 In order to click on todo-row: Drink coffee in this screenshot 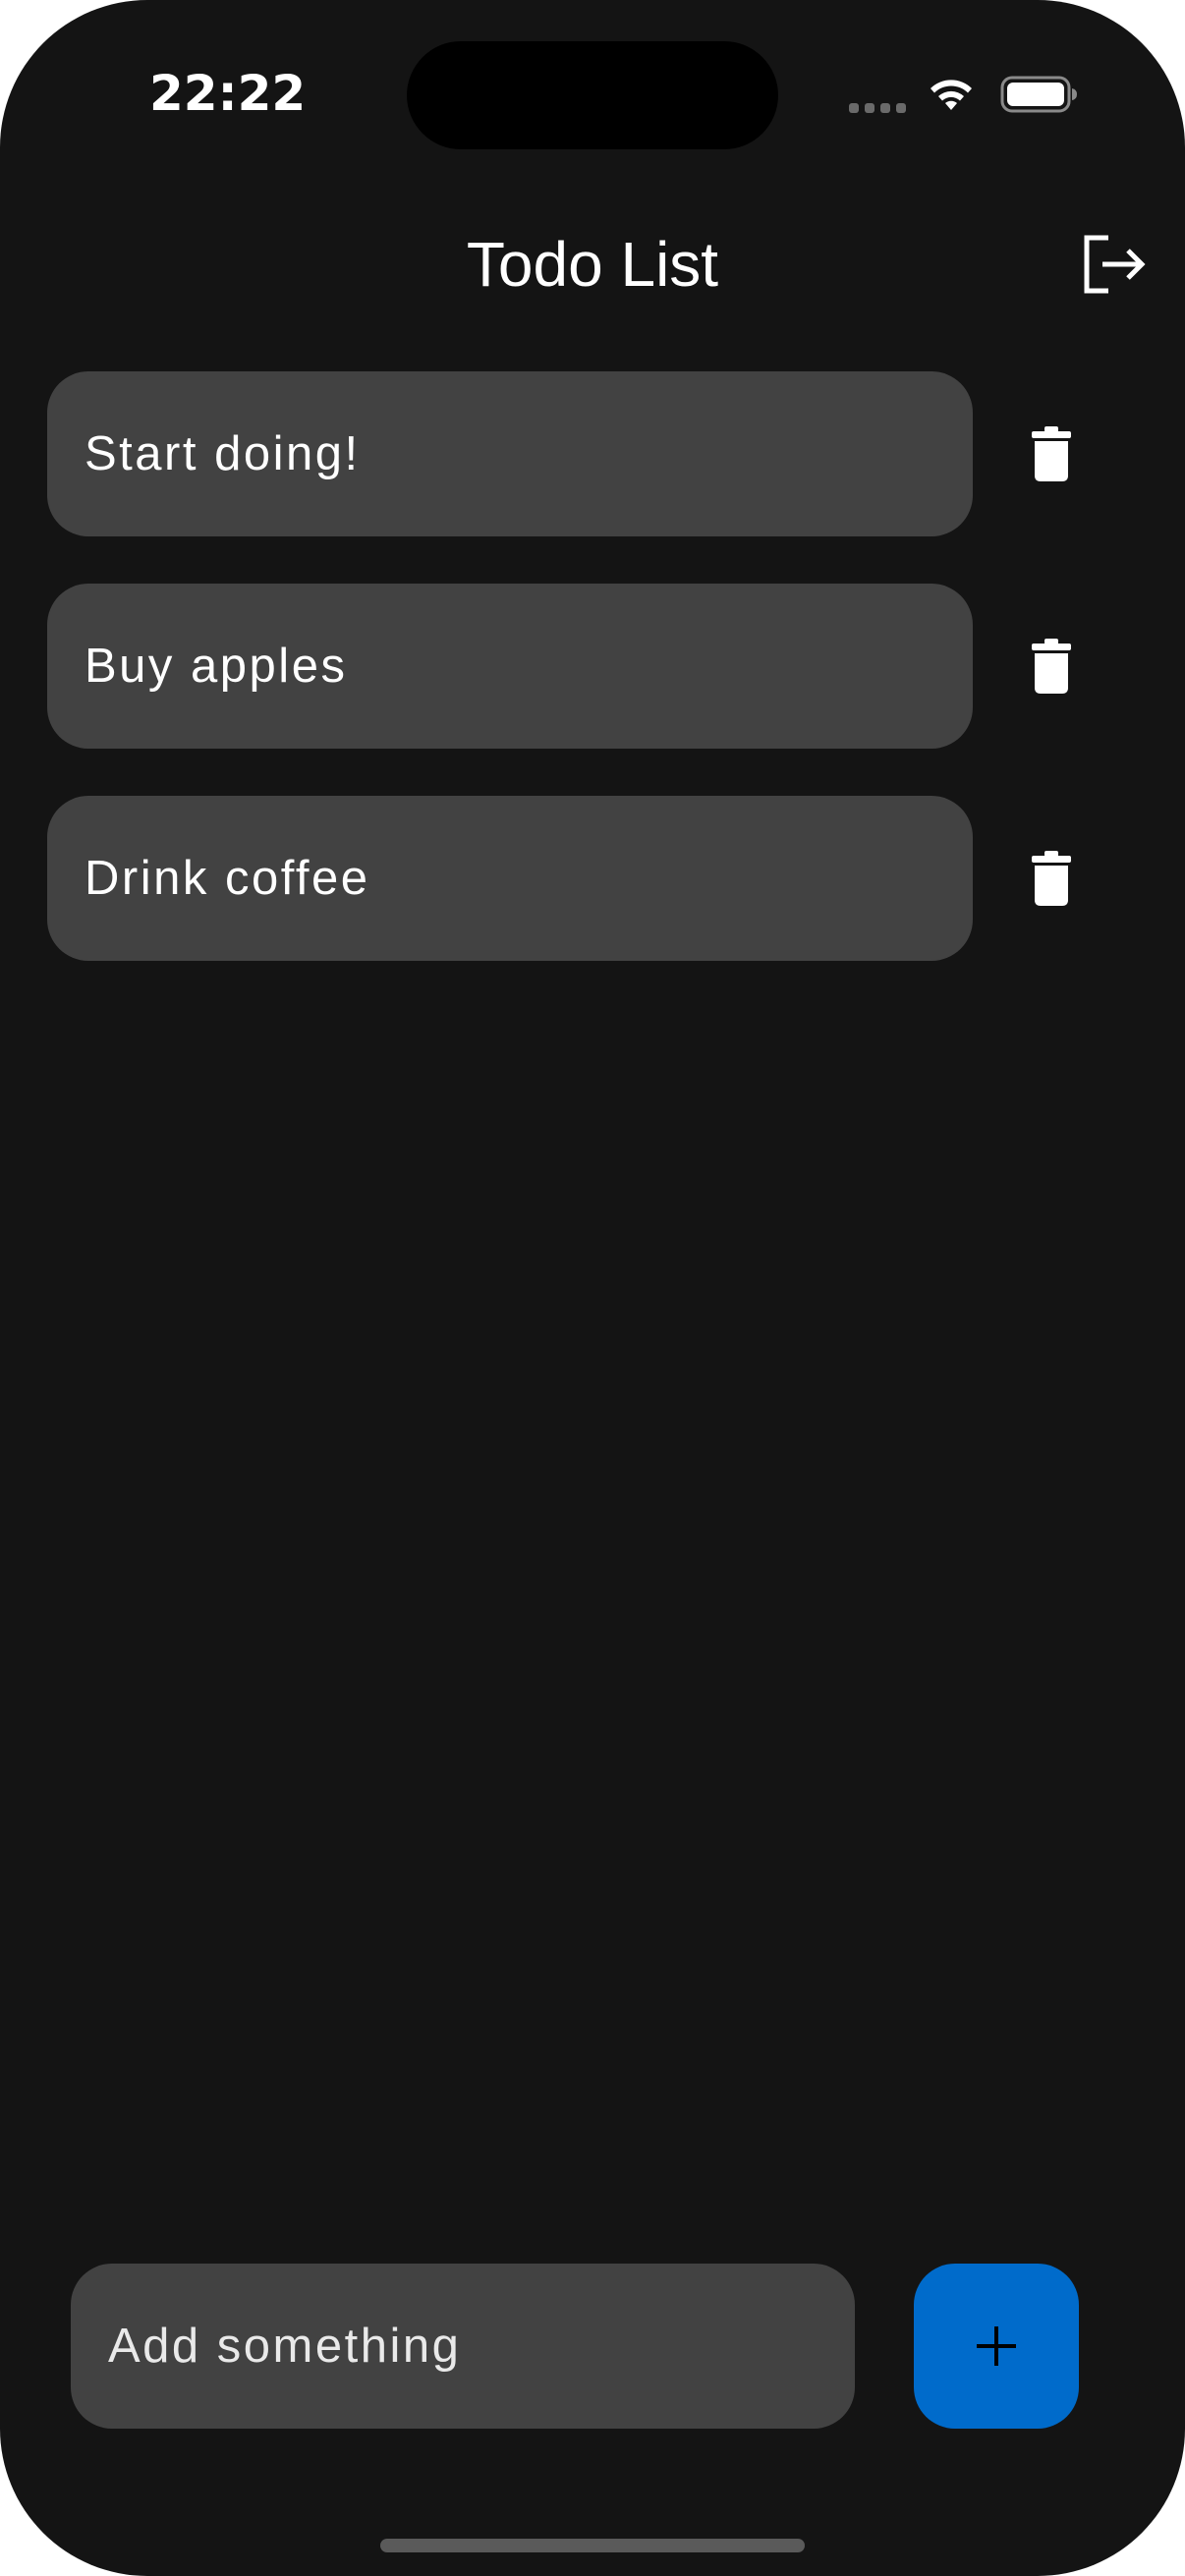, I will do `click(592, 878)`.